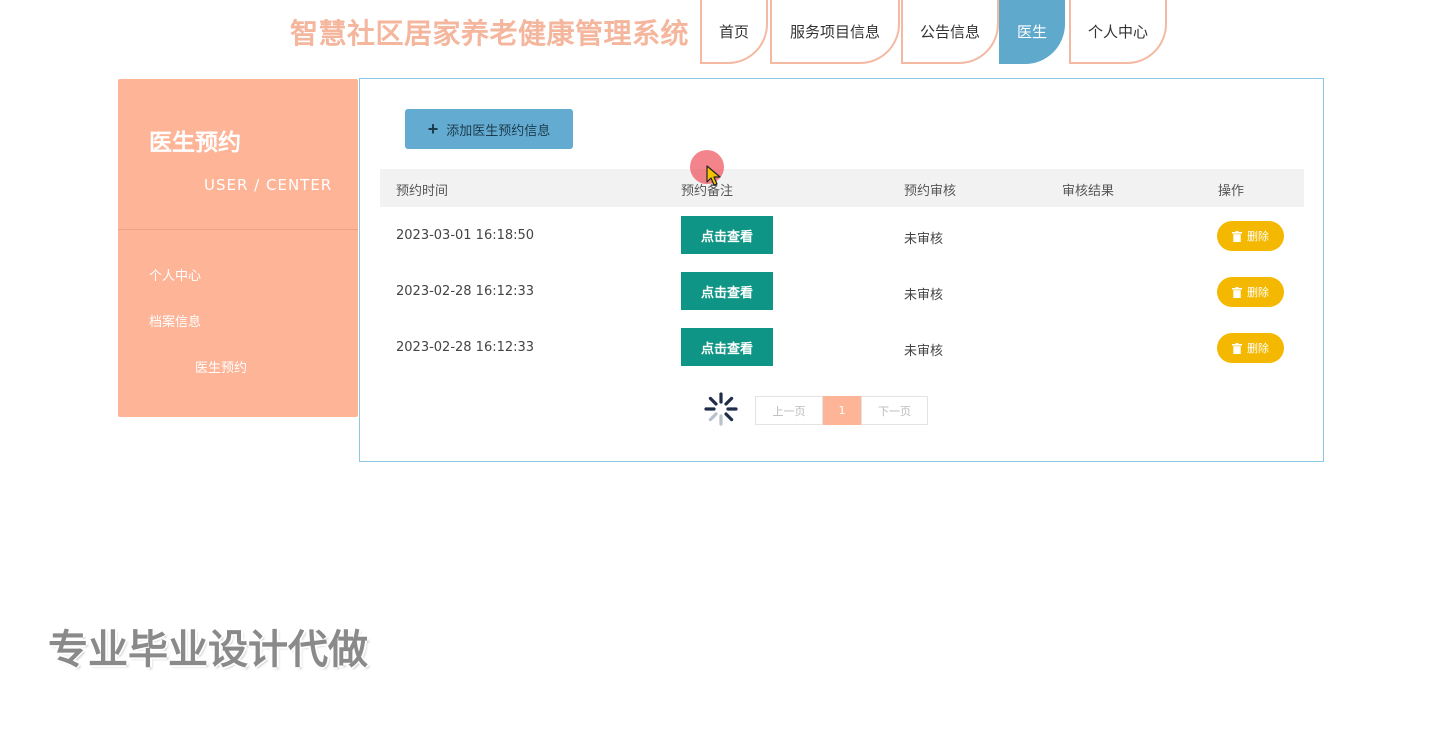 The width and height of the screenshot is (1440, 752). Describe the element at coordinates (238, 248) in the screenshot. I see `sidebar: 医生预约 USER / CENTER 个人中心 档案信息 医生预约` at that location.